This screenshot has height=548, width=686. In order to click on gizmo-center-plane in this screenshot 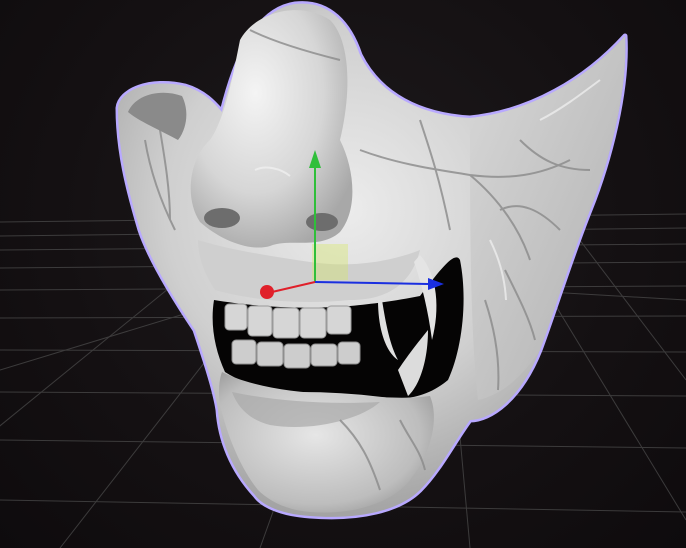, I will do `click(330, 262)`.